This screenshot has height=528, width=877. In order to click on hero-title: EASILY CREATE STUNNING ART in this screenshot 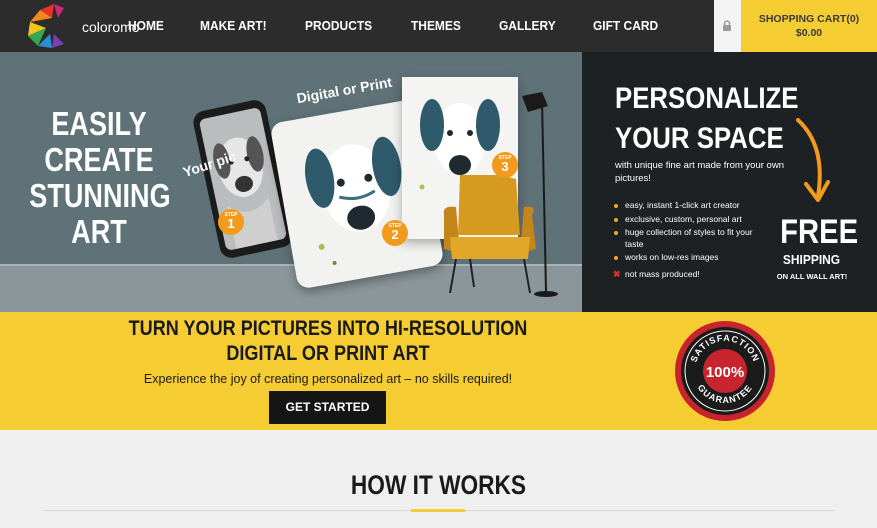, I will do `click(100, 177)`.